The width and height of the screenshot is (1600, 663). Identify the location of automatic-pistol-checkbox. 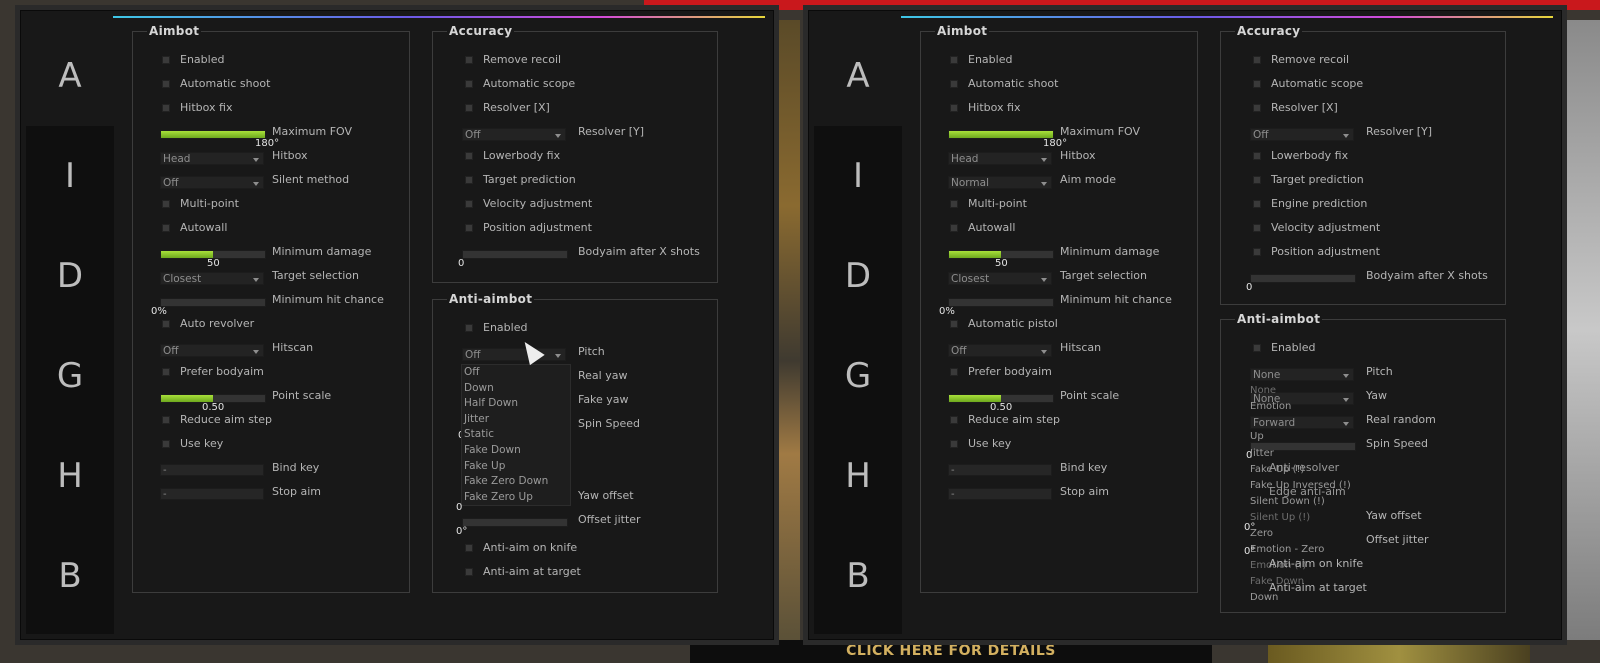
(954, 324).